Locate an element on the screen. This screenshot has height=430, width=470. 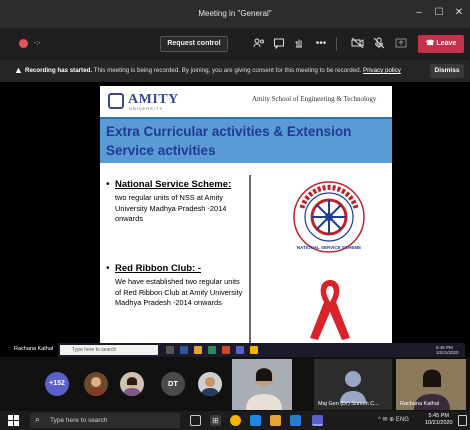
item-title: Red Ribbon Club: - is located at coordinates (158, 268).